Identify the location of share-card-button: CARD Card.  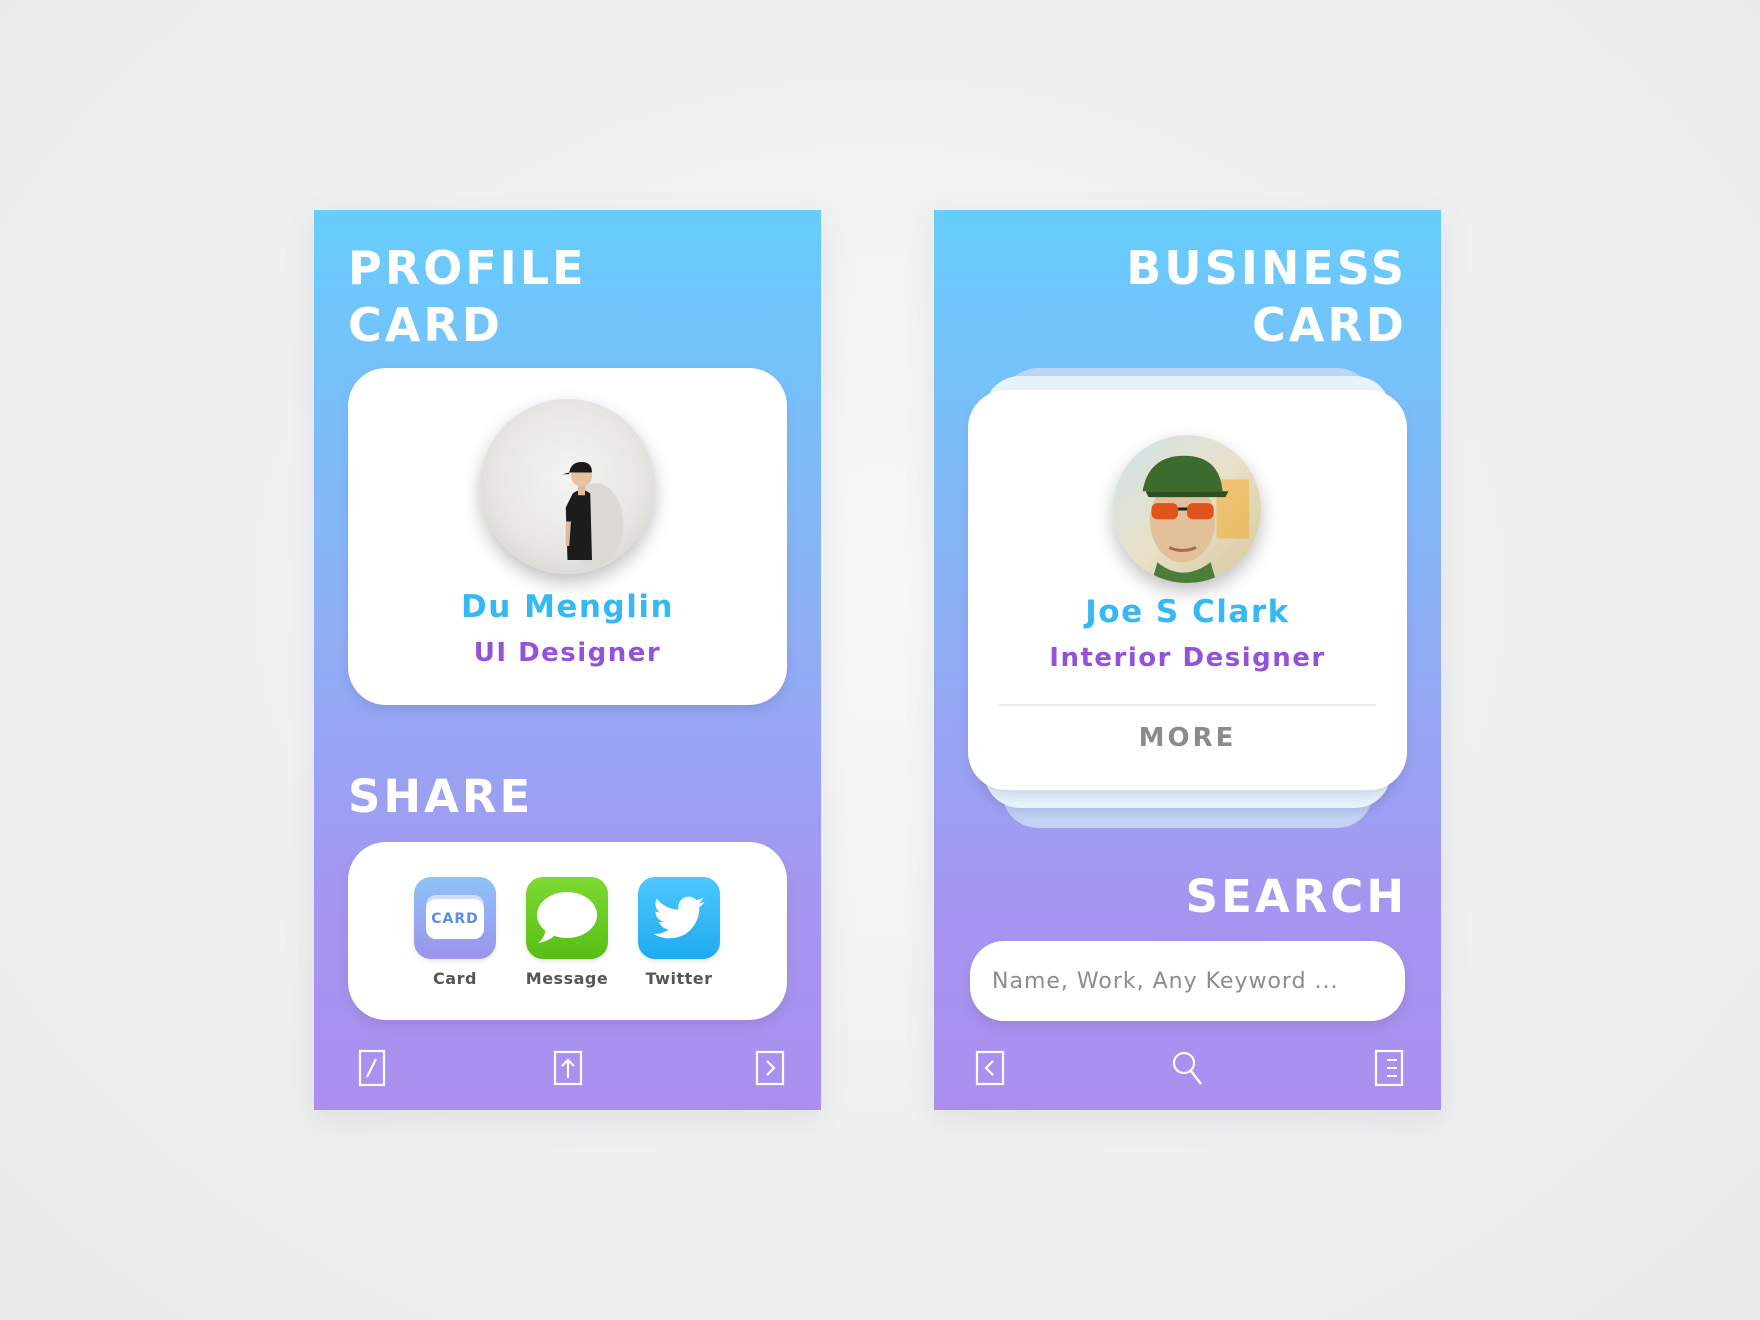
(455, 932).